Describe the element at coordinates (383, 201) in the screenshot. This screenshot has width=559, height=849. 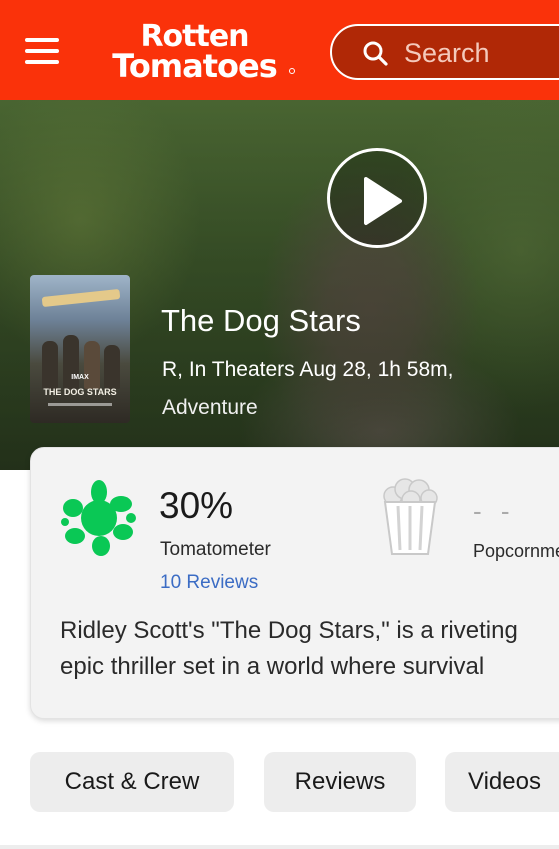
I see `play-icon` at that location.